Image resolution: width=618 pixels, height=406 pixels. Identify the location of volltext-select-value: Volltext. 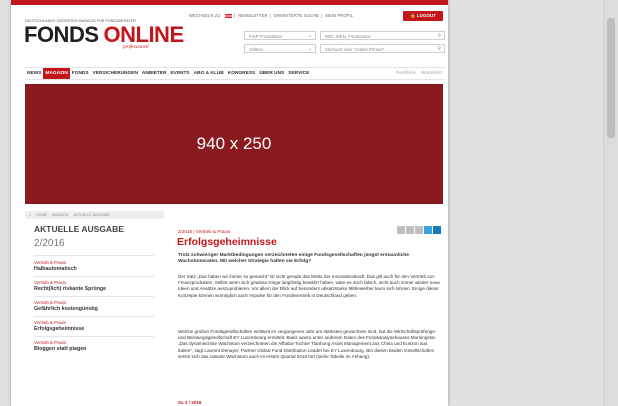
(256, 49).